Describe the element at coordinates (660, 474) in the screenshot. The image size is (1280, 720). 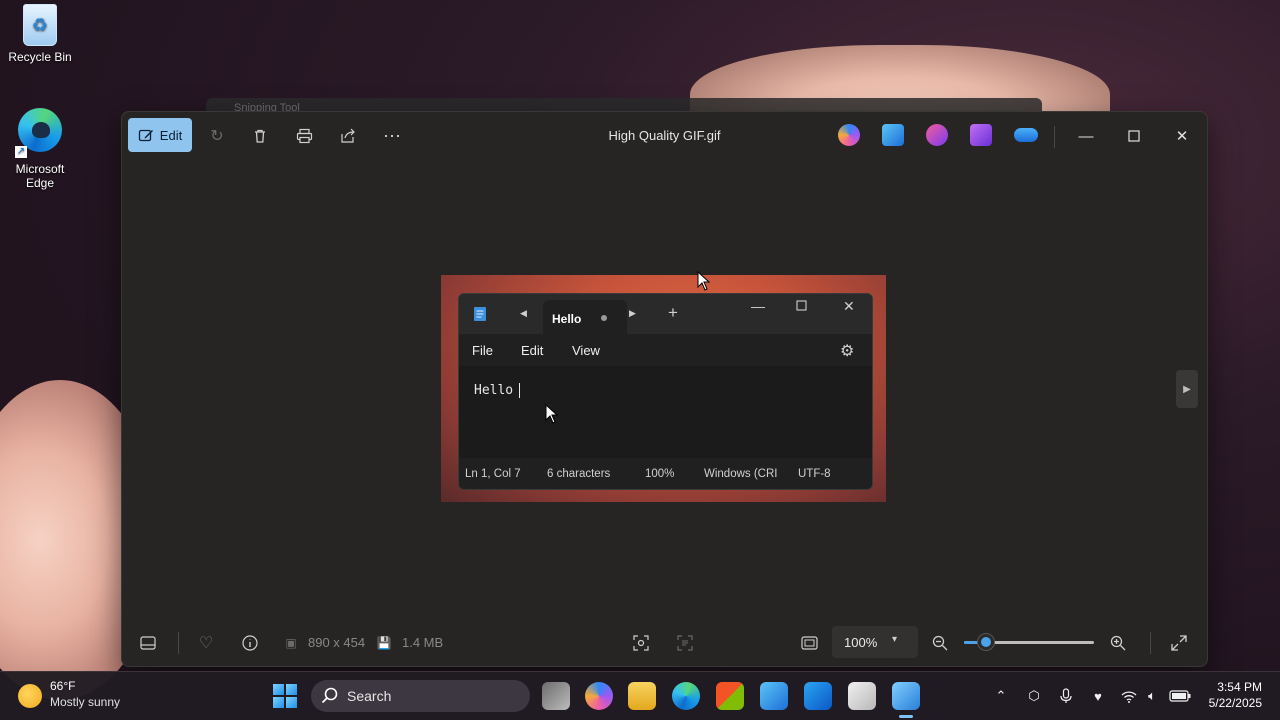
I see `status-zoom: 100%` at that location.